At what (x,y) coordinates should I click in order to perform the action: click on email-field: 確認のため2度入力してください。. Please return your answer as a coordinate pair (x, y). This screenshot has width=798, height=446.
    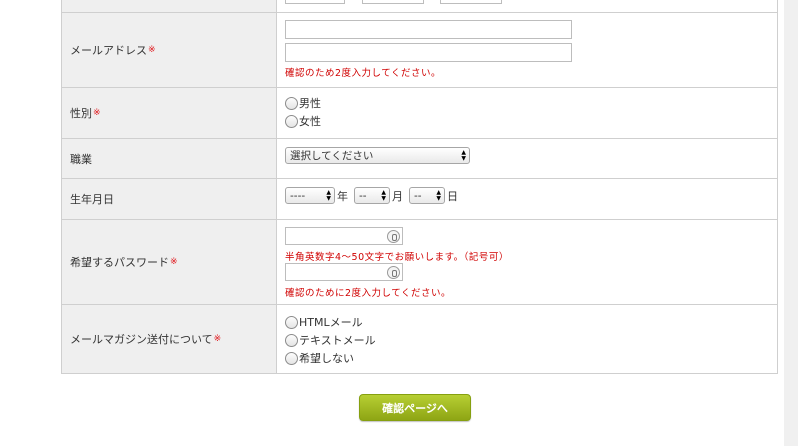
    Looking at the image, I should click on (527, 50).